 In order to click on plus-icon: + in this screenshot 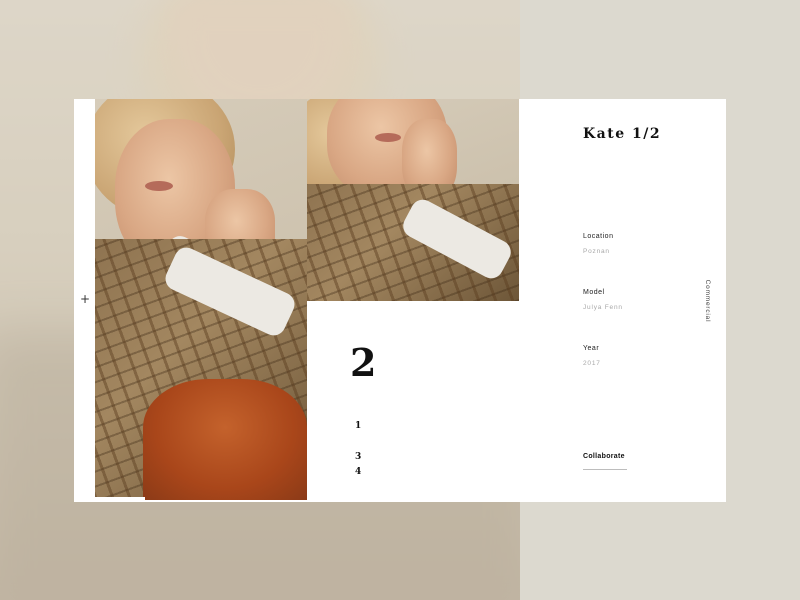, I will do `click(85, 299)`.